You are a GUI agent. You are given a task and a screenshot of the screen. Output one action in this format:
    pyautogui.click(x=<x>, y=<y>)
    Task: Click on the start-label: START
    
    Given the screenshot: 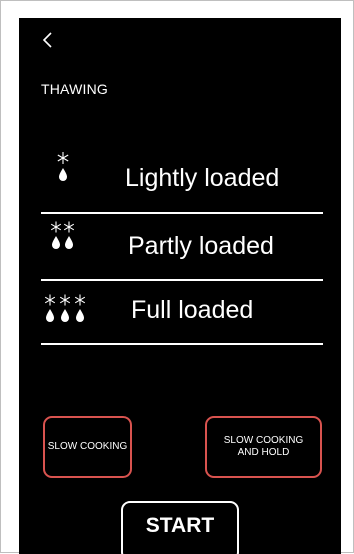 What is the action you would take?
    pyautogui.click(x=180, y=525)
    